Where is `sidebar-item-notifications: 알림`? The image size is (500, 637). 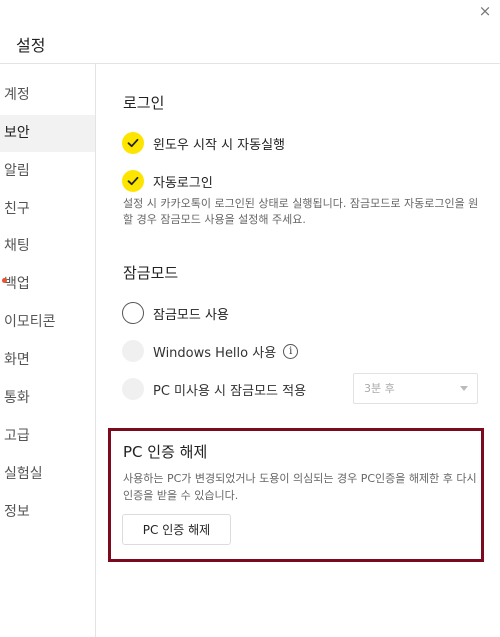
sidebar-item-notifications: 알림 is located at coordinates (47, 171).